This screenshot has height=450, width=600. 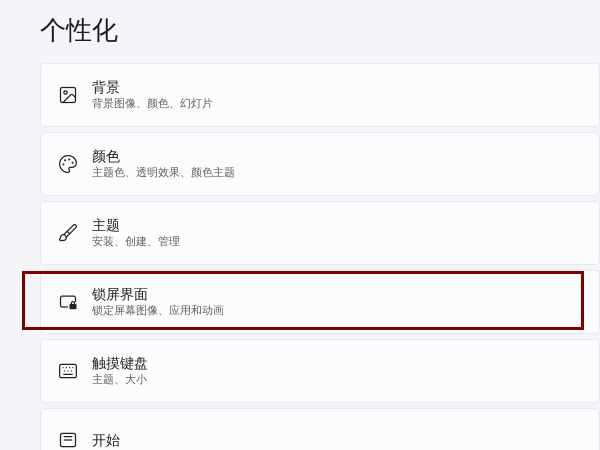 What do you see at coordinates (120, 363) in the screenshot?
I see `item-title: 触摸键盘` at bounding box center [120, 363].